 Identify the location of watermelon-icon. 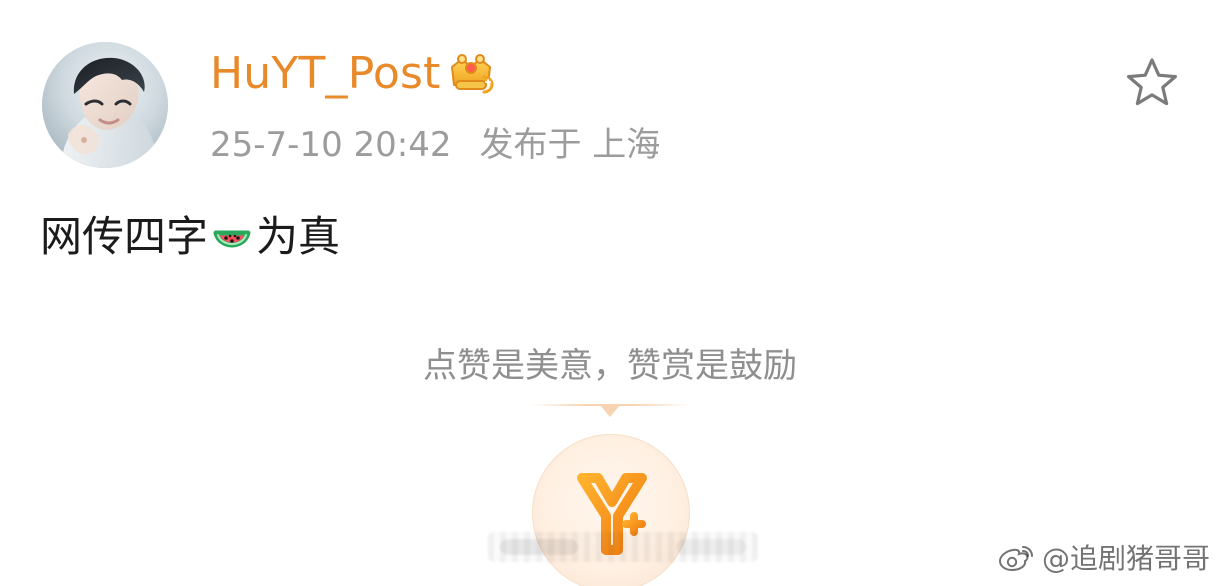
(232, 237).